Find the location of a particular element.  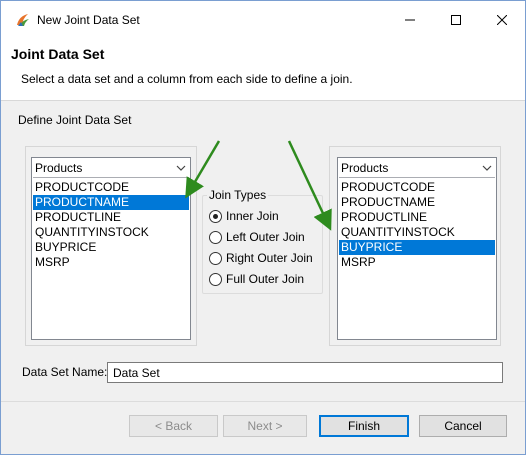

left-column-item: QUANTITYINSTOCK is located at coordinates (111, 232).